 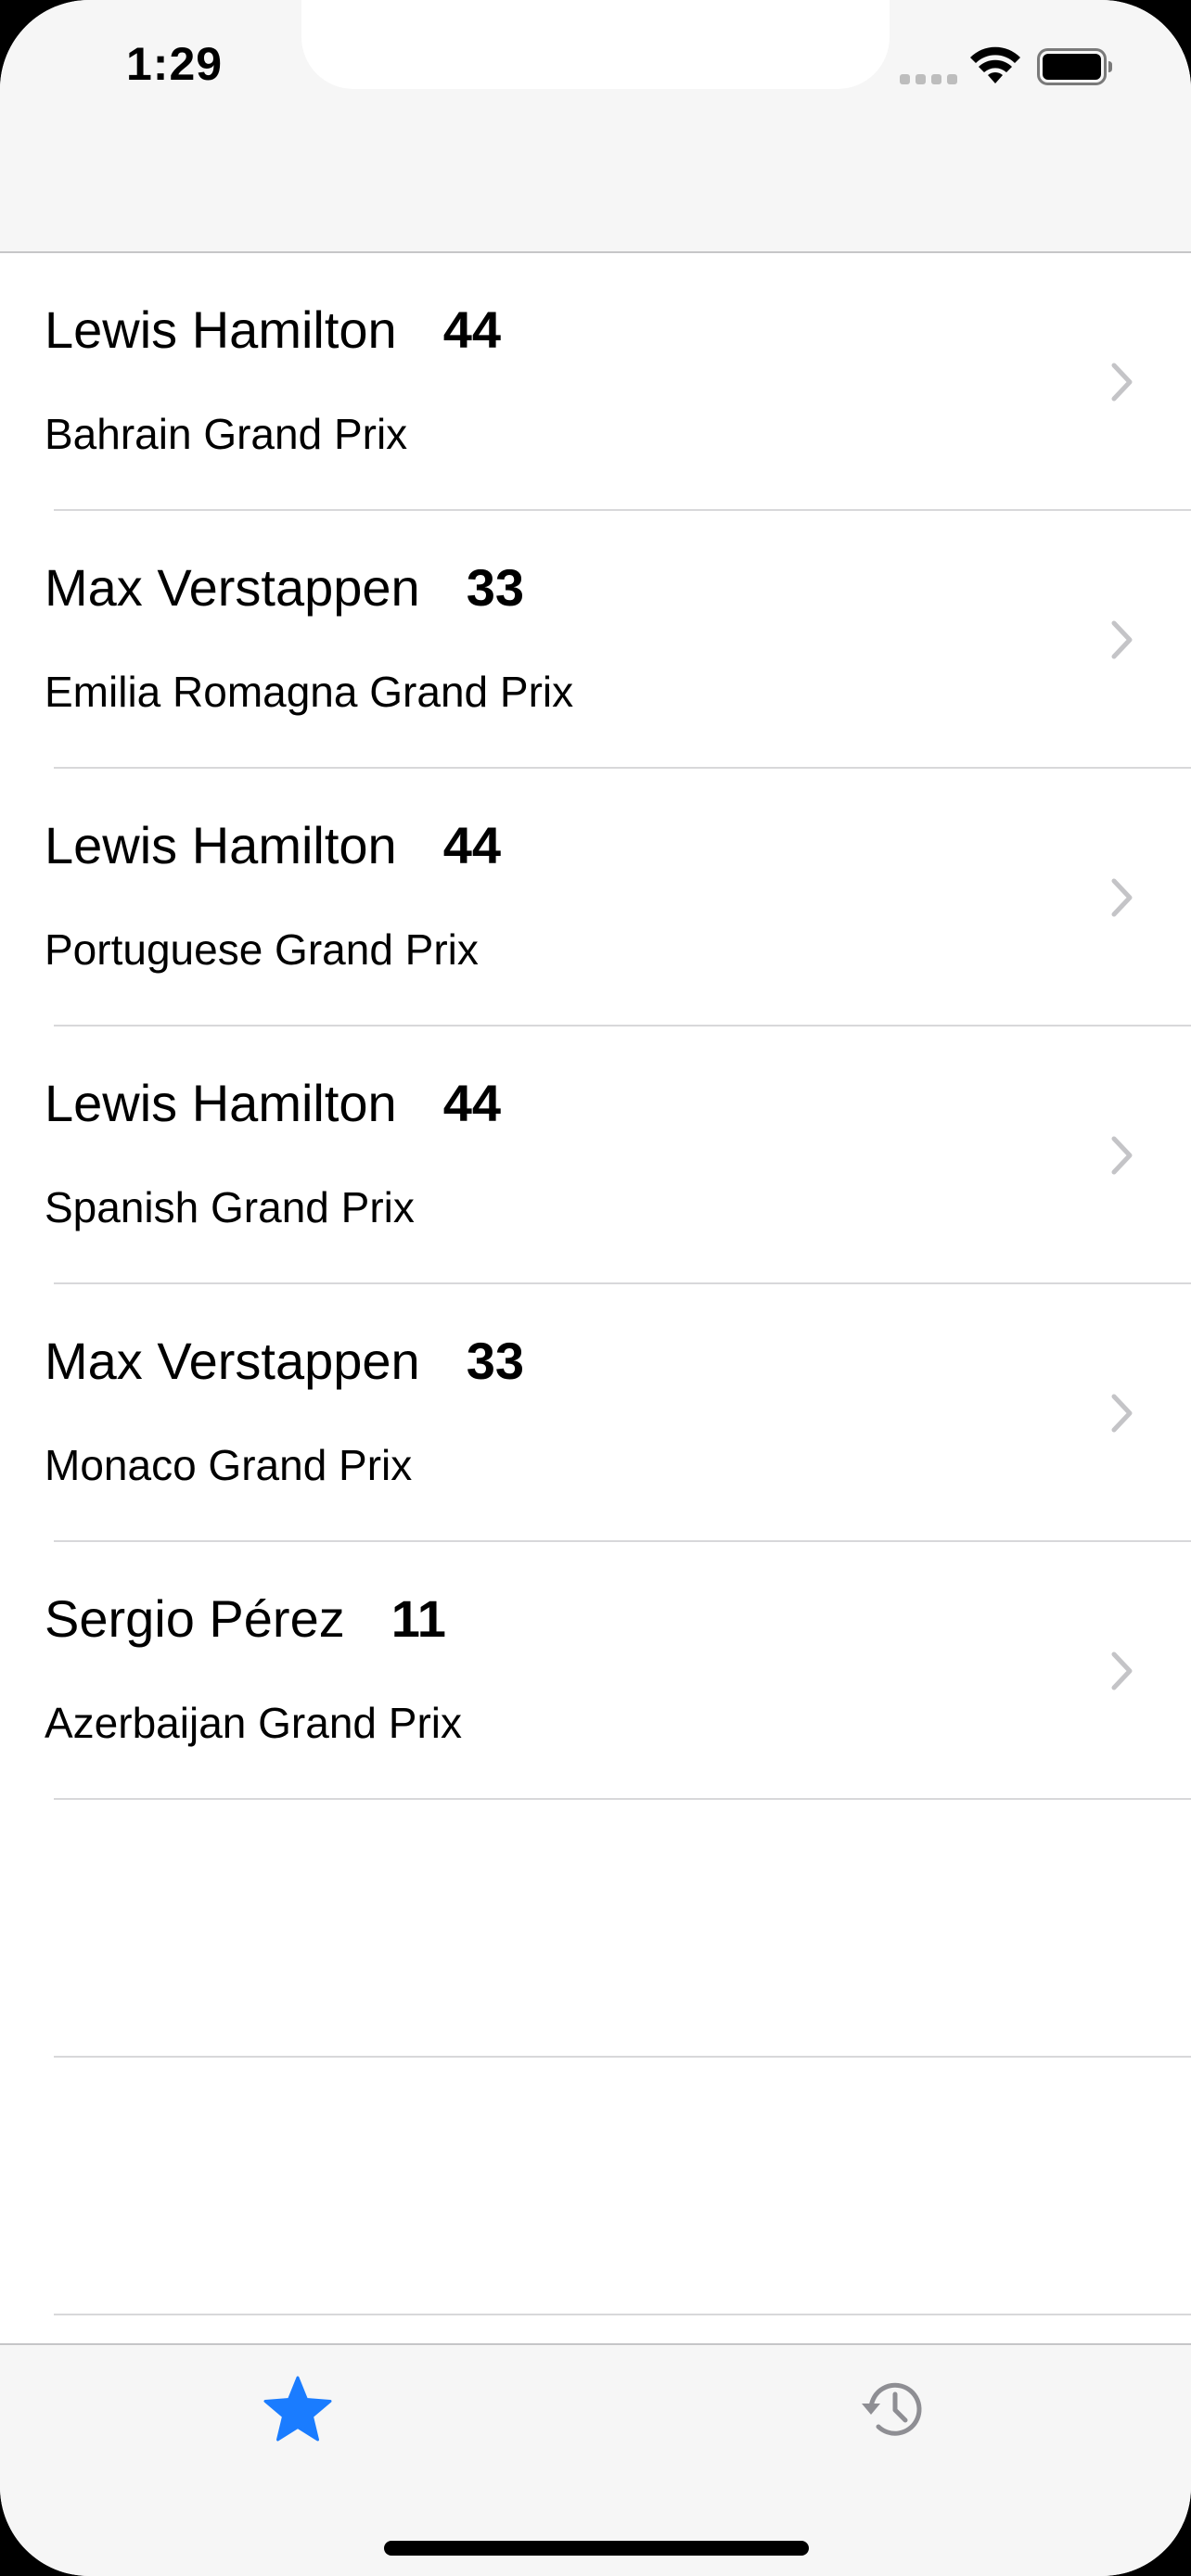 What do you see at coordinates (995, 64) in the screenshot?
I see `wifi-icon` at bounding box center [995, 64].